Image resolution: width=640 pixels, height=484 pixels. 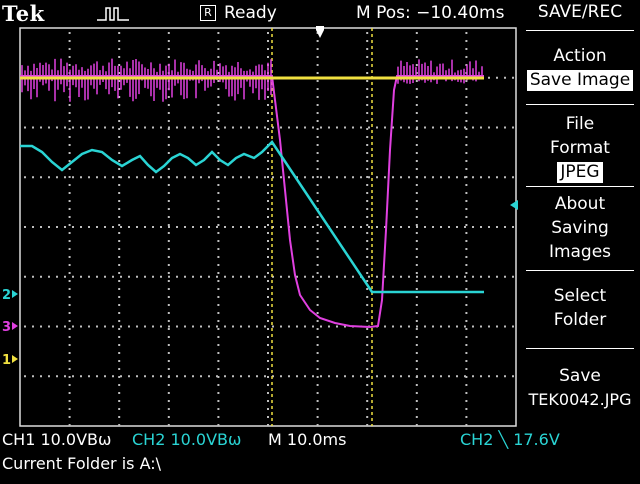 I want to click on timebase-readout: M 10.0ms, so click(x=307, y=439).